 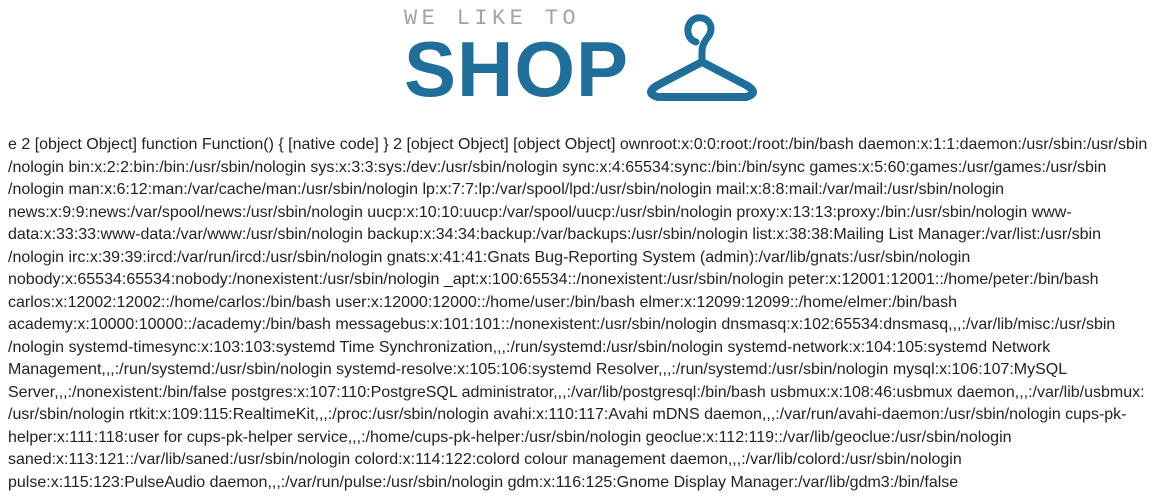 I want to click on logo-wordmark: SHOP, so click(x=517, y=69).